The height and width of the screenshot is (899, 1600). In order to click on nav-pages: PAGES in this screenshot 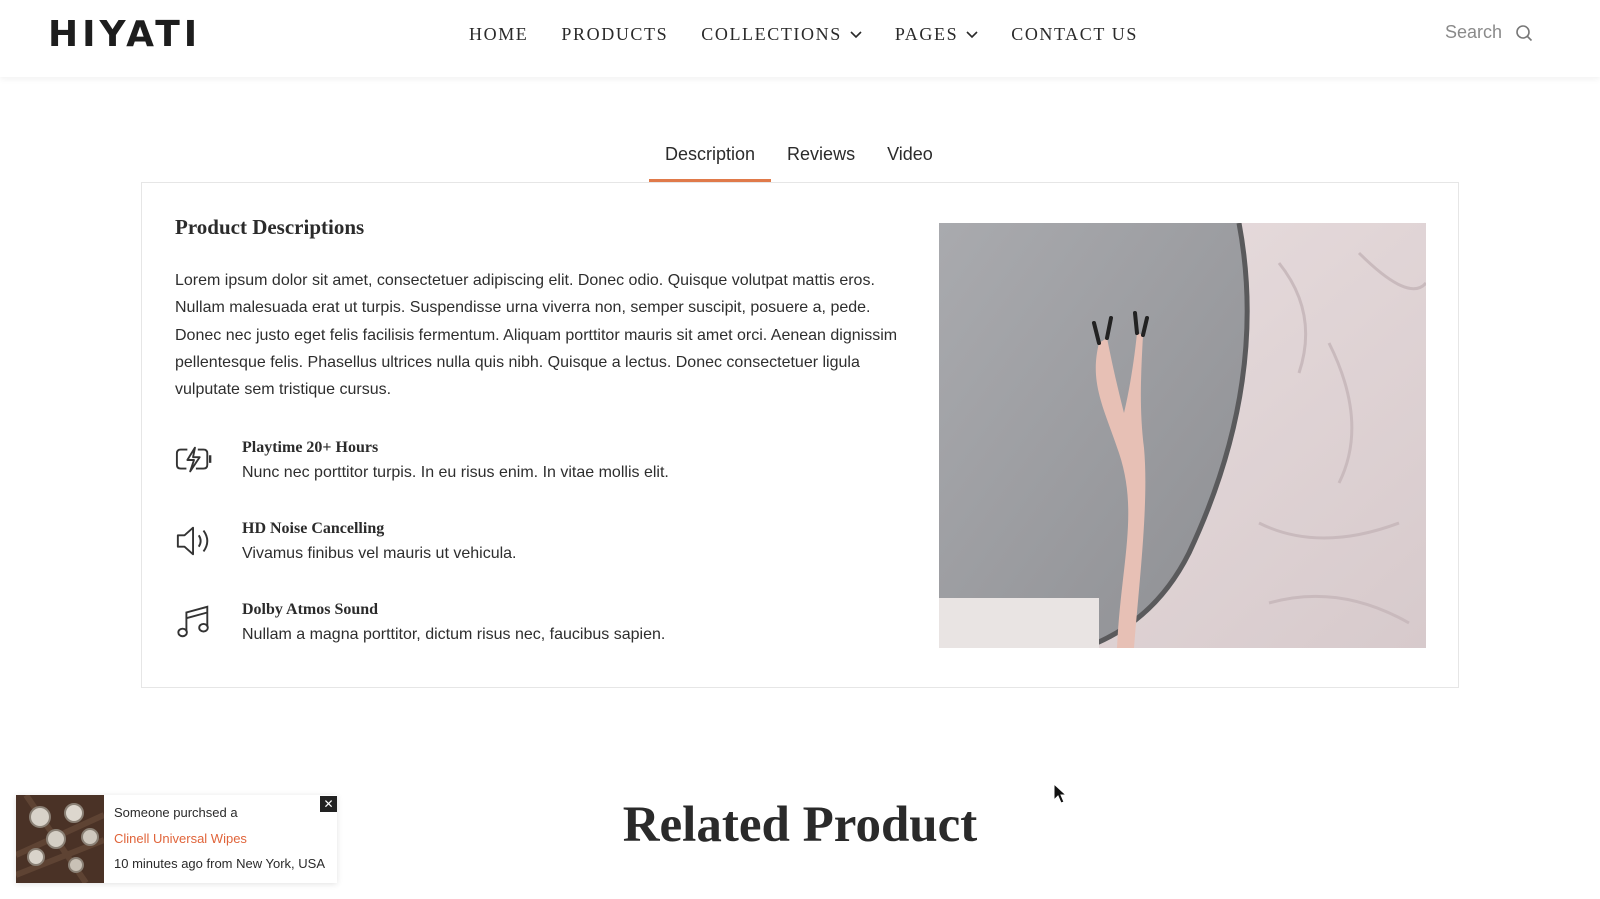, I will do `click(936, 34)`.